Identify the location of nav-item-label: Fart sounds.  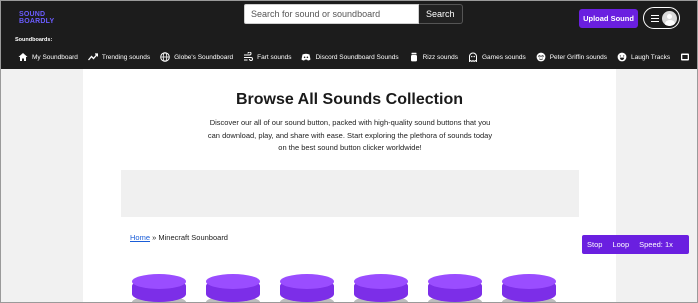
(274, 57).